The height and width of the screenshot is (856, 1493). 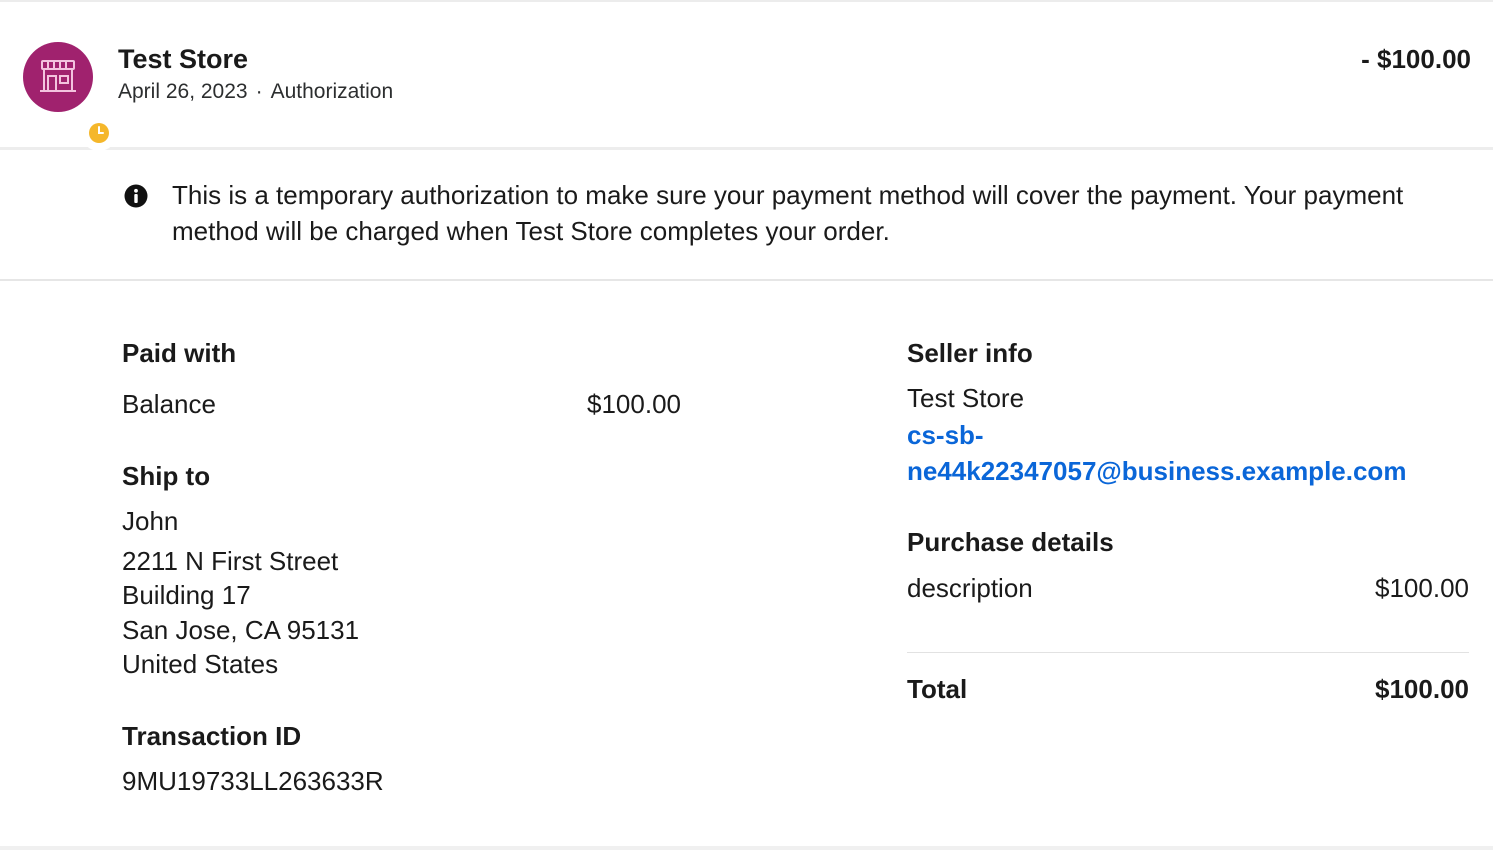 I want to click on transaction-meta: April 26, 2023 · Authorization, so click(x=255, y=92).